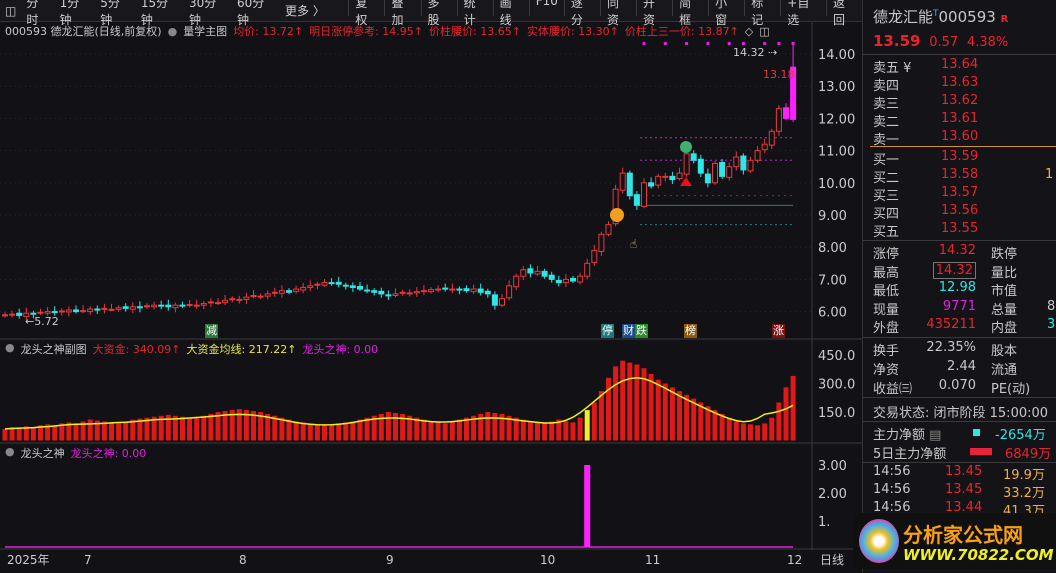  What do you see at coordinates (886, 291) in the screenshot?
I see `stat-label: 最低` at bounding box center [886, 291].